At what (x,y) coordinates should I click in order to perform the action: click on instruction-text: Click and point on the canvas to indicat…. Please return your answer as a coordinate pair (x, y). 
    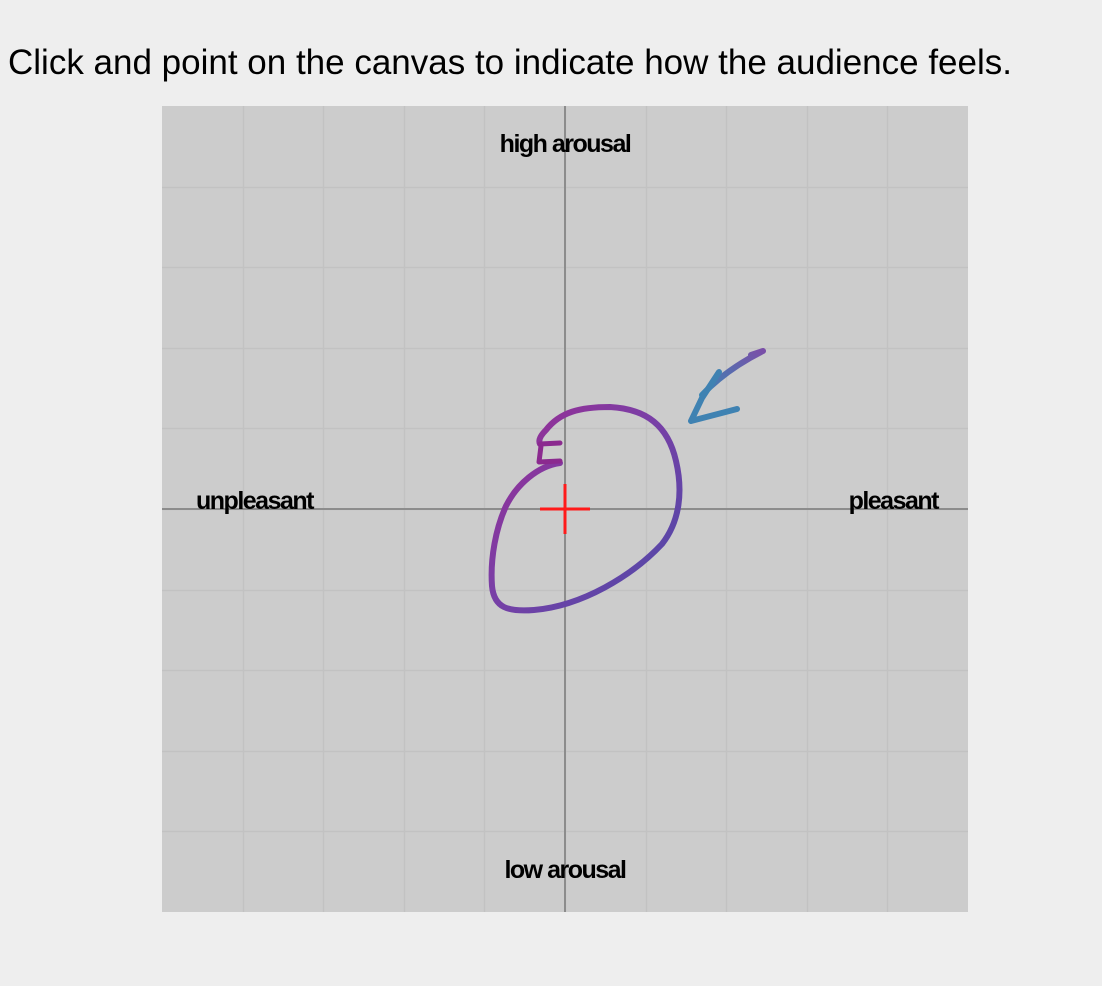
    Looking at the image, I should click on (510, 62).